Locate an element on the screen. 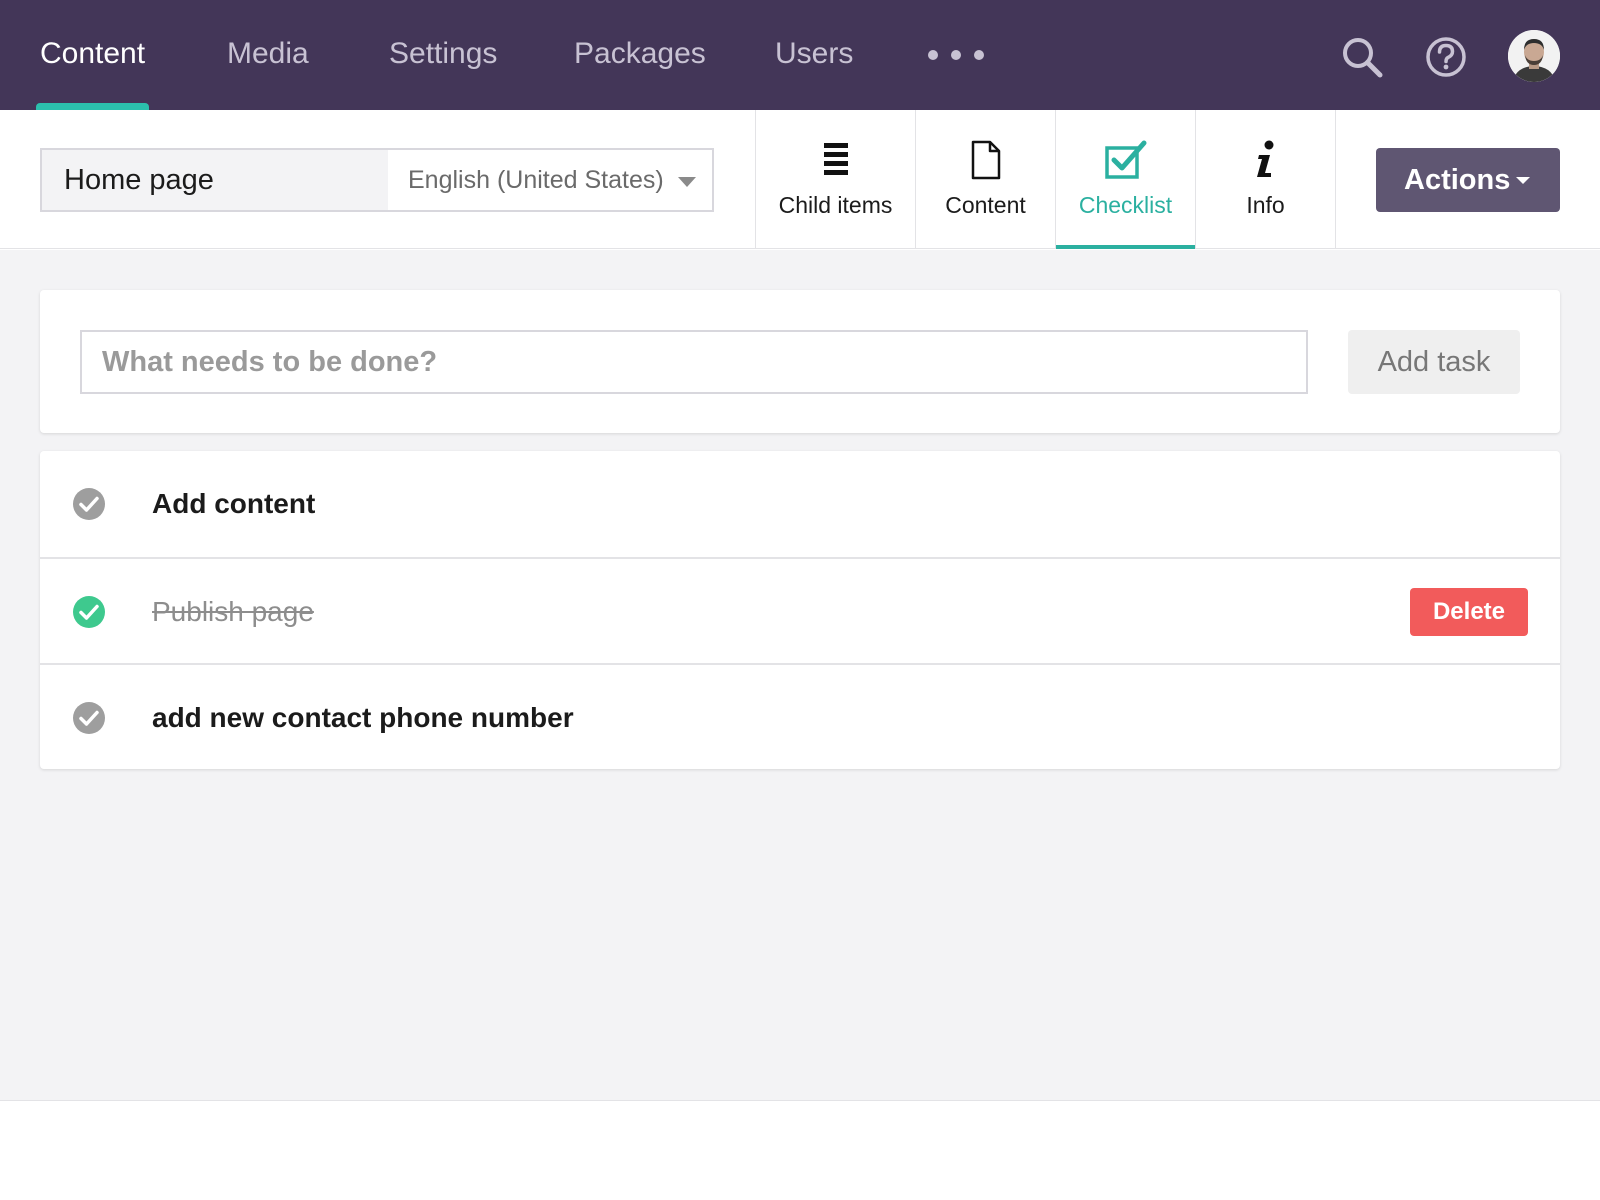 This screenshot has height=1200, width=1600. actions-button: Actions is located at coordinates (1468, 180).